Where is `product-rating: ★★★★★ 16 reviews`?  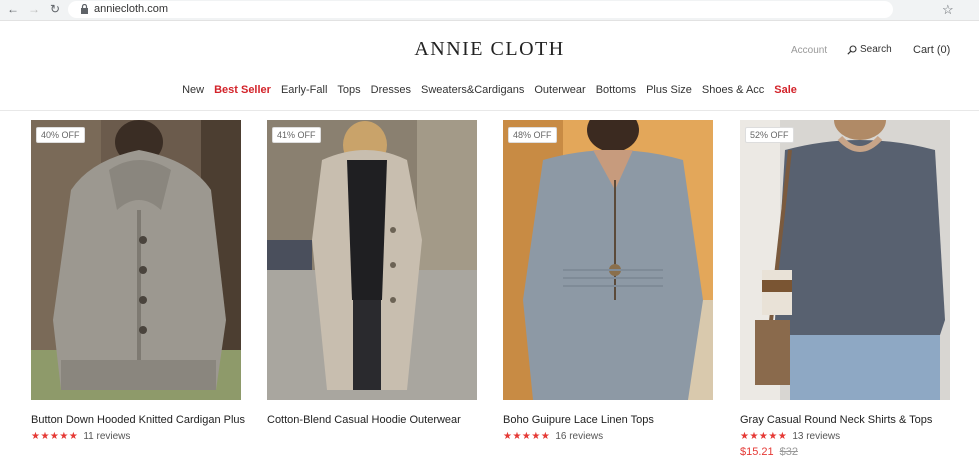 product-rating: ★★★★★ 16 reviews is located at coordinates (608, 436).